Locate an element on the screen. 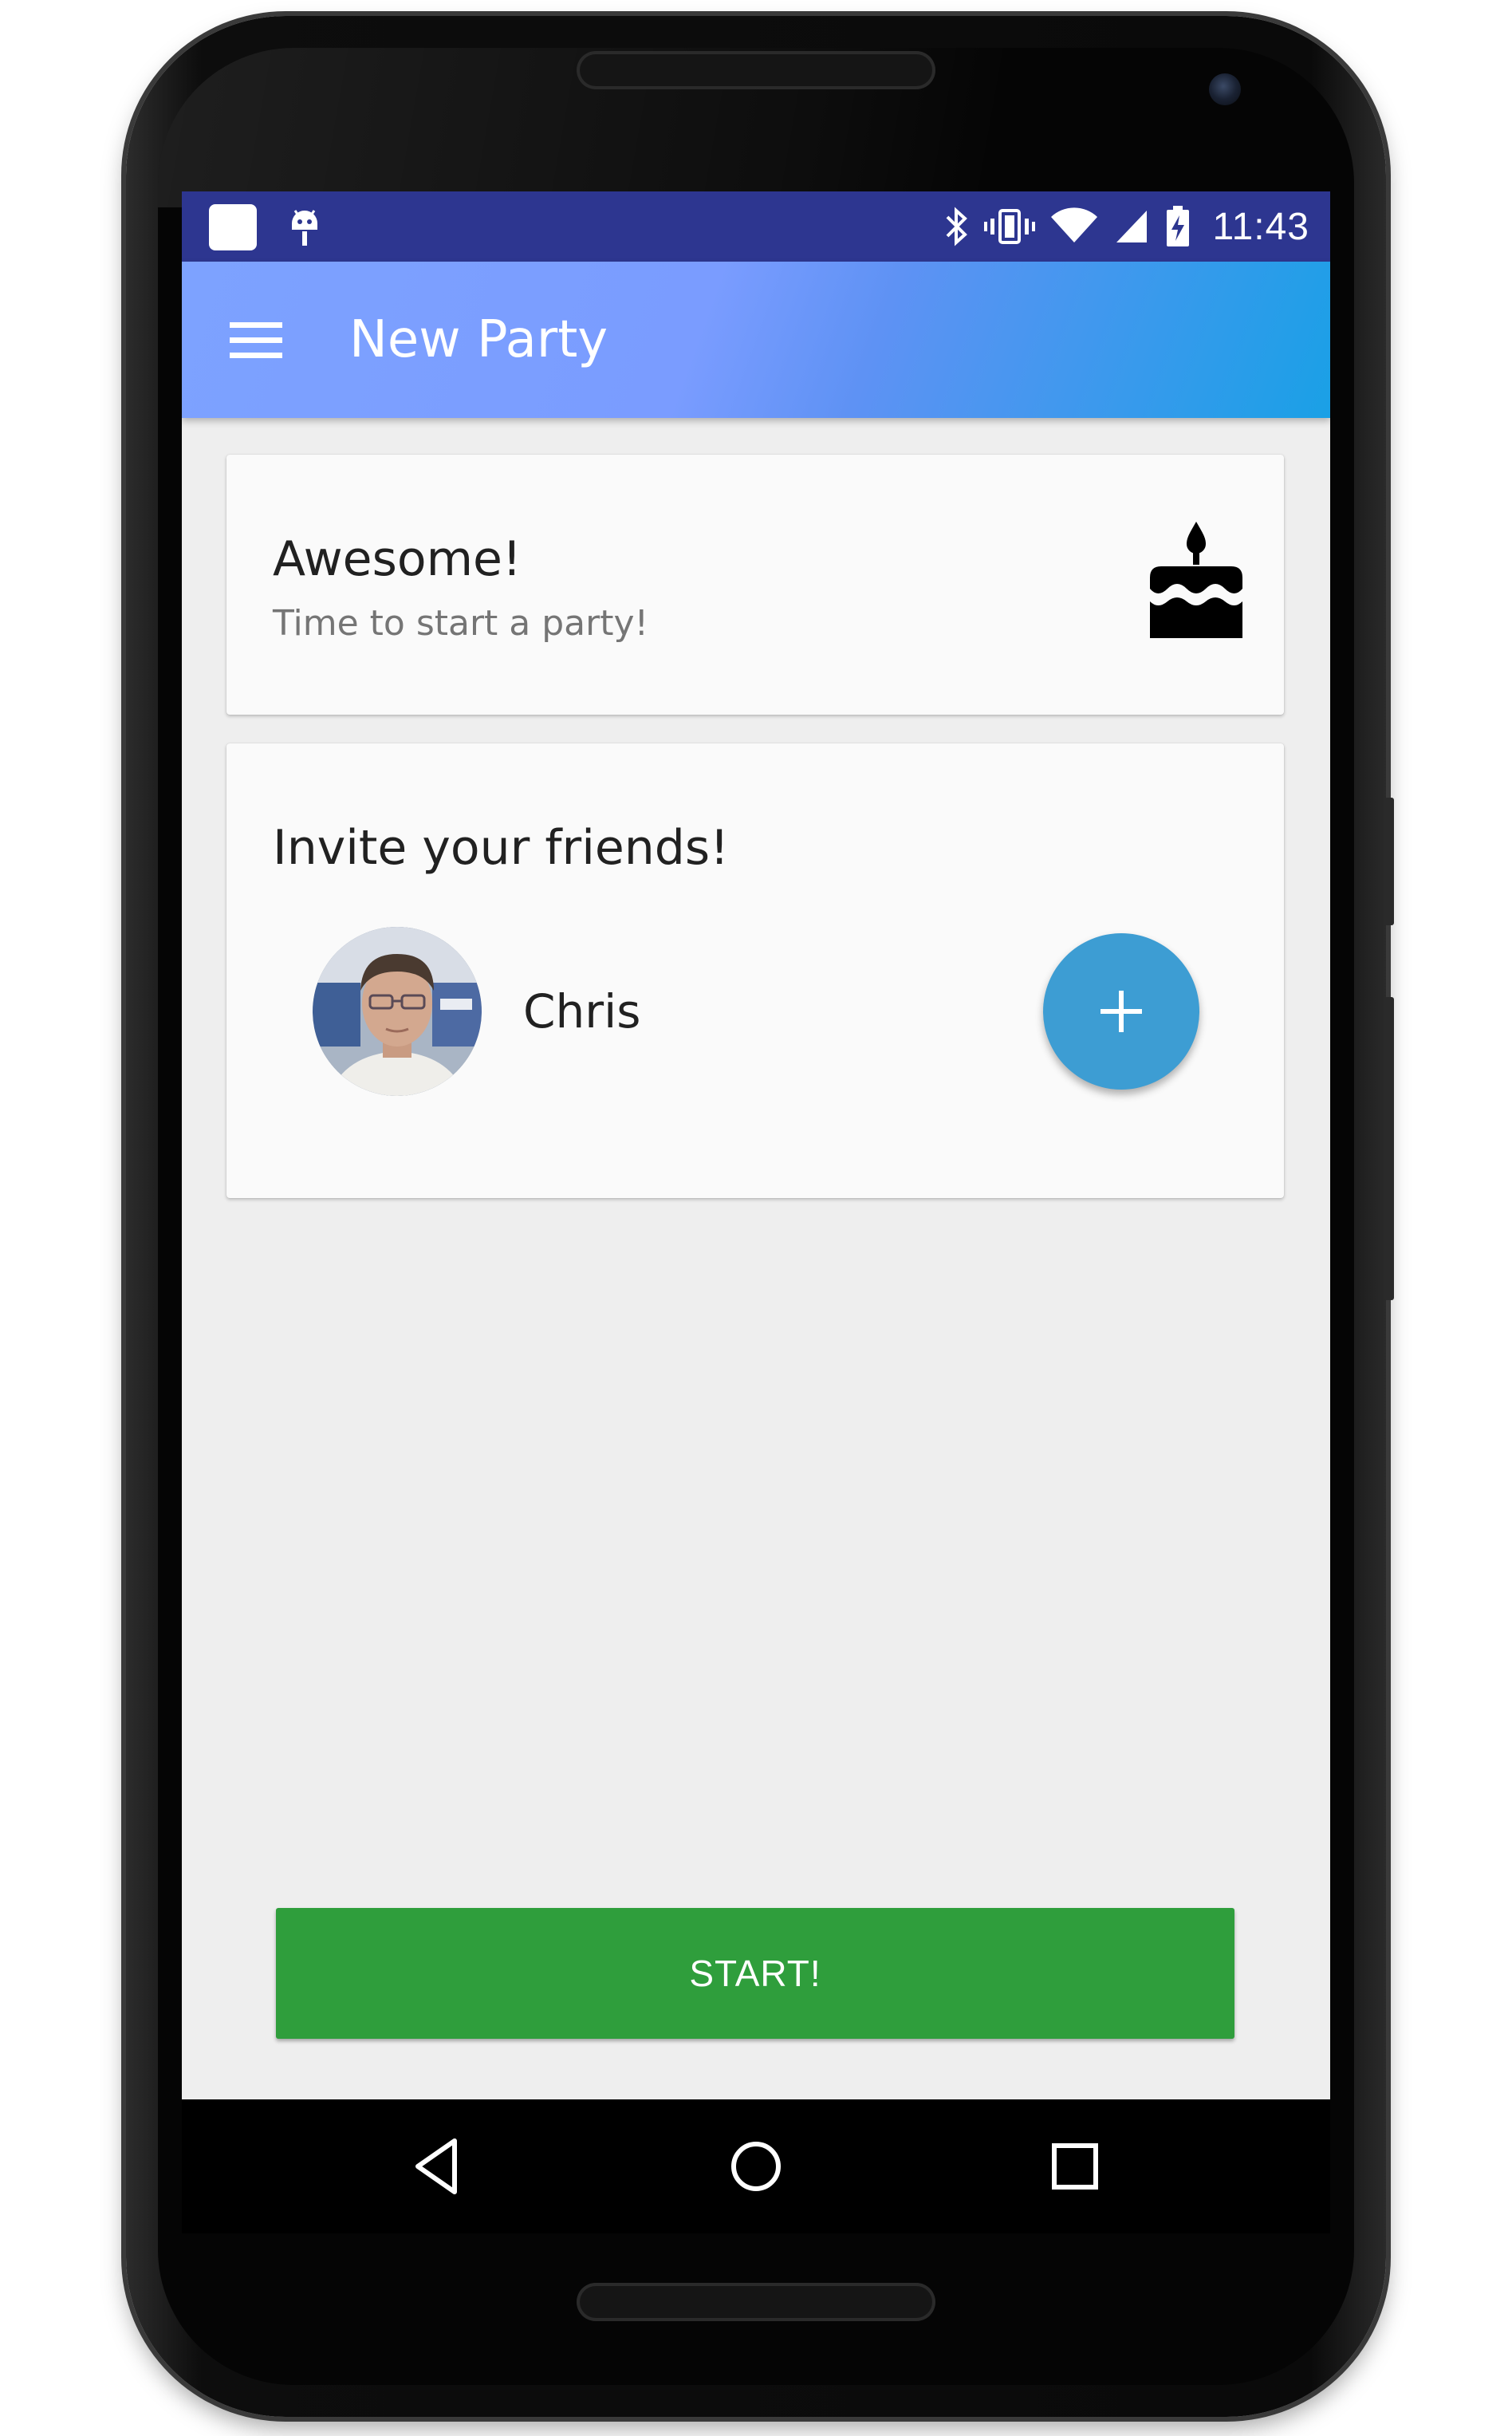 This screenshot has width=1512, height=2436. bluetooth-icon is located at coordinates (957, 227).